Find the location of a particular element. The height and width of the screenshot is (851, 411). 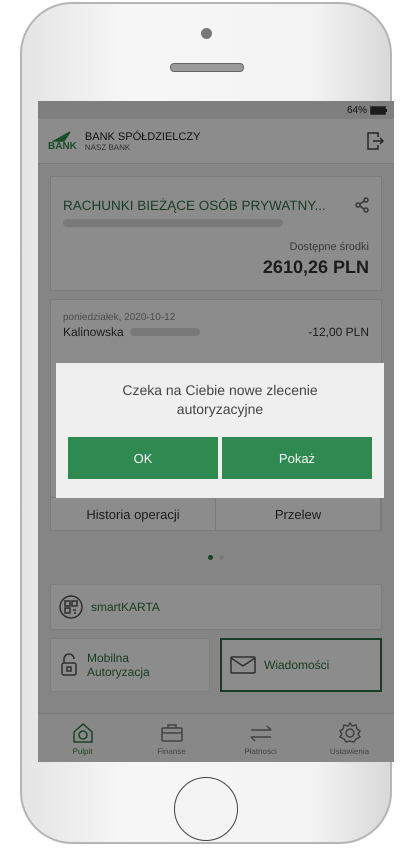

nav-tab: Finanse is located at coordinates (171, 738).